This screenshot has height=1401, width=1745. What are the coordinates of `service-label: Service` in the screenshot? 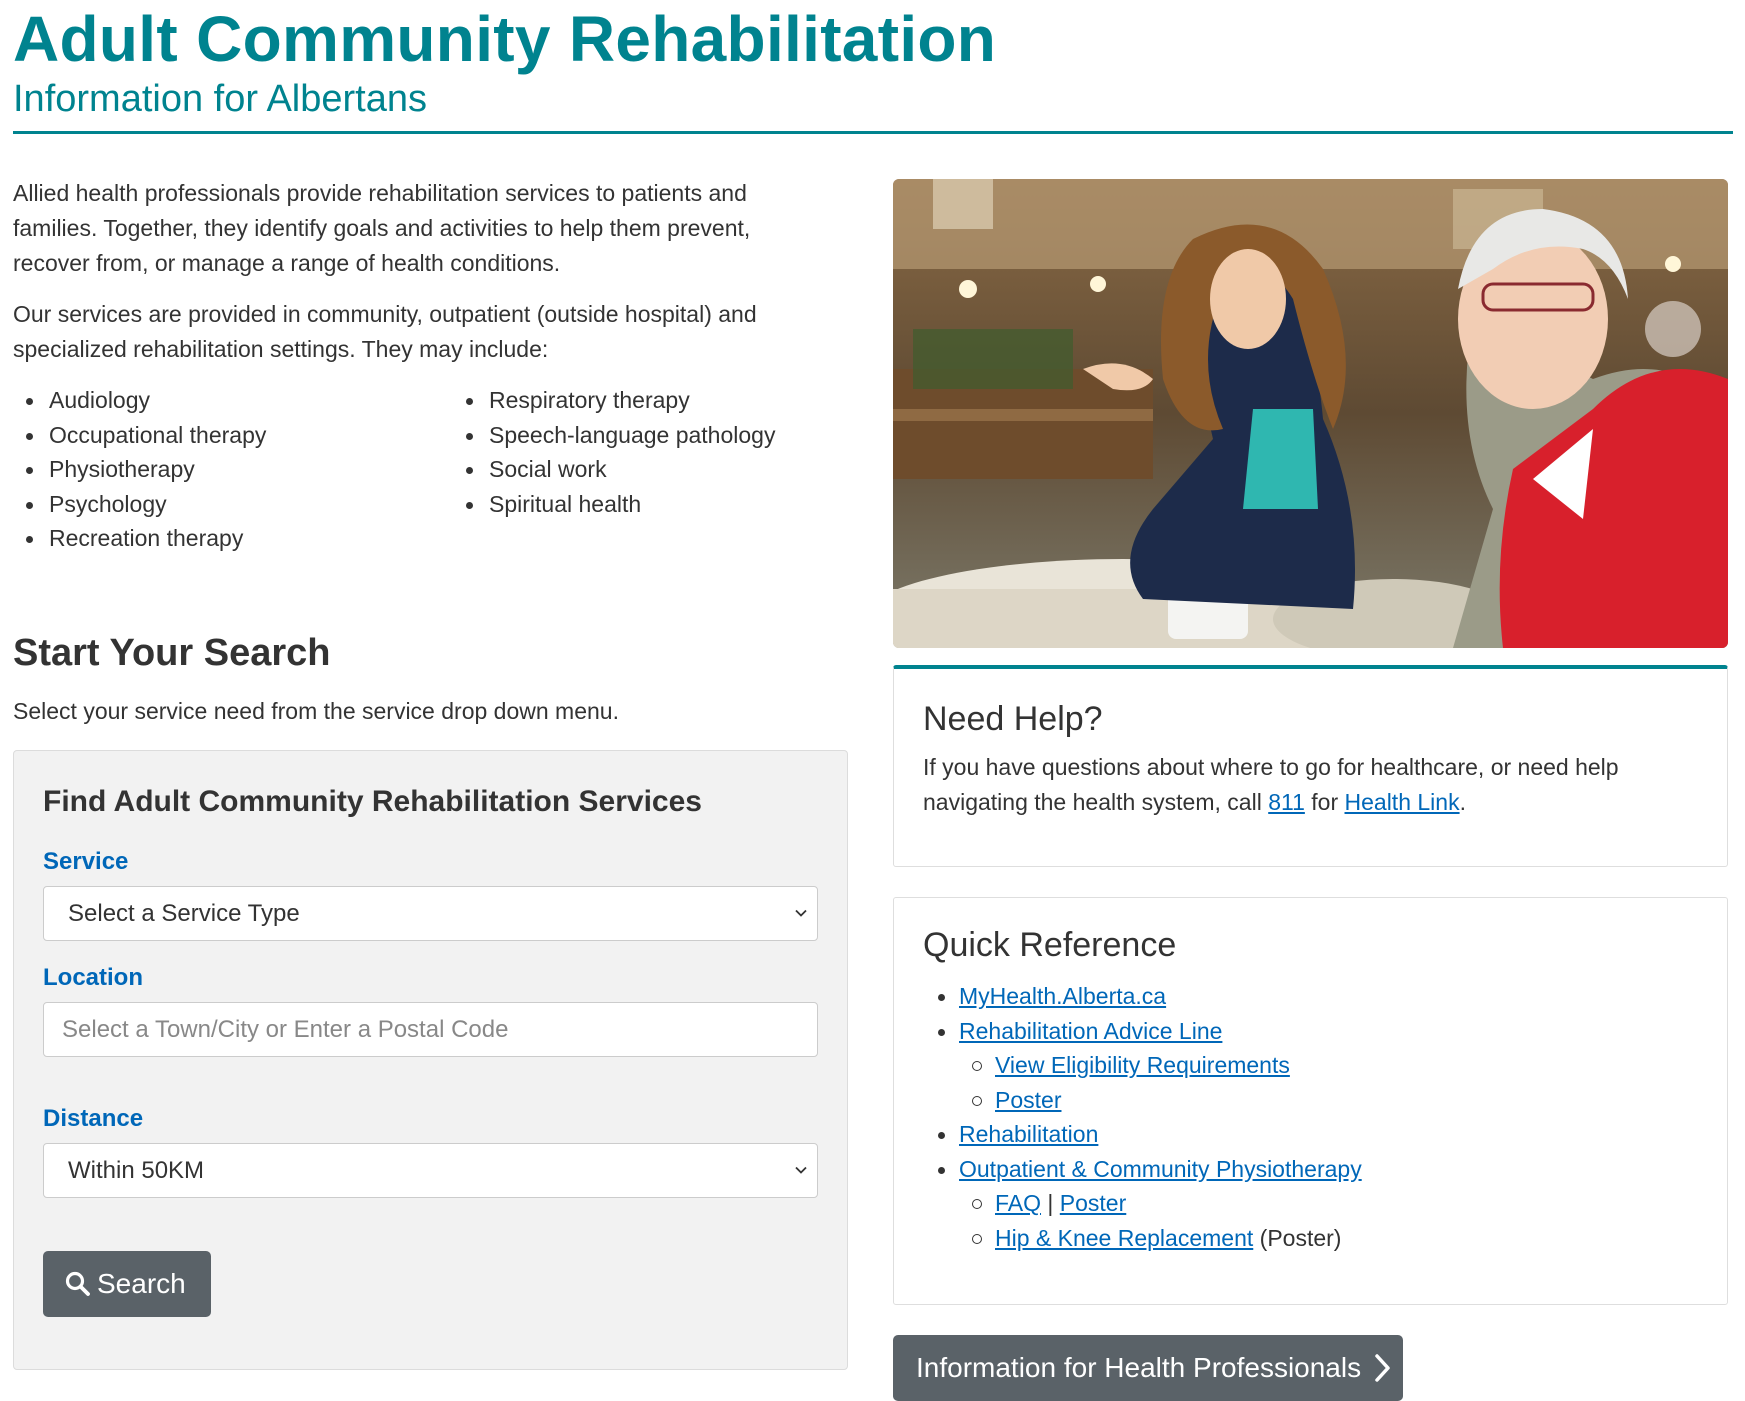 It's located at (86, 861).